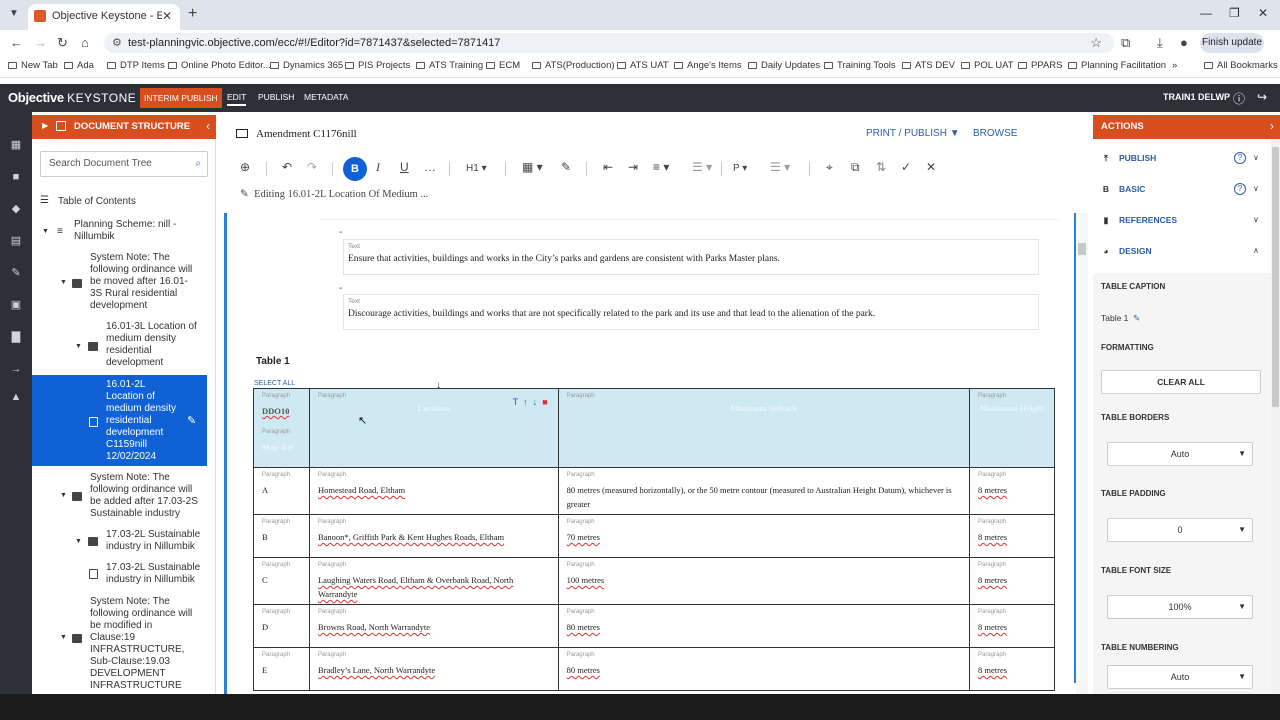 The image size is (1280, 720). I want to click on scrollbar-thumb, so click(1275, 277).